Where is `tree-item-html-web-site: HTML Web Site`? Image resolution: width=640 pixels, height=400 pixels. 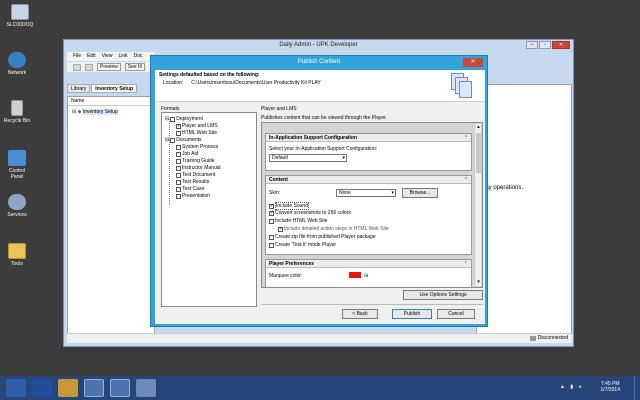 tree-item-html-web-site: HTML Web Site is located at coordinates (196, 133).